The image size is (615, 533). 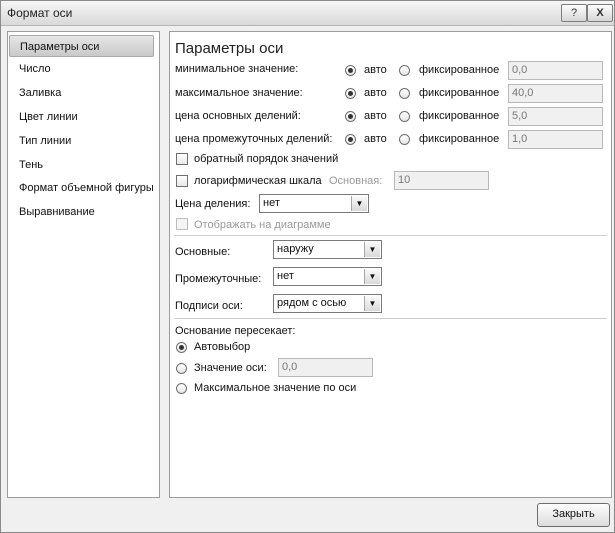 What do you see at coordinates (81, 212) in the screenshot?
I see `nav-item-alignment: Выравнивание` at bounding box center [81, 212].